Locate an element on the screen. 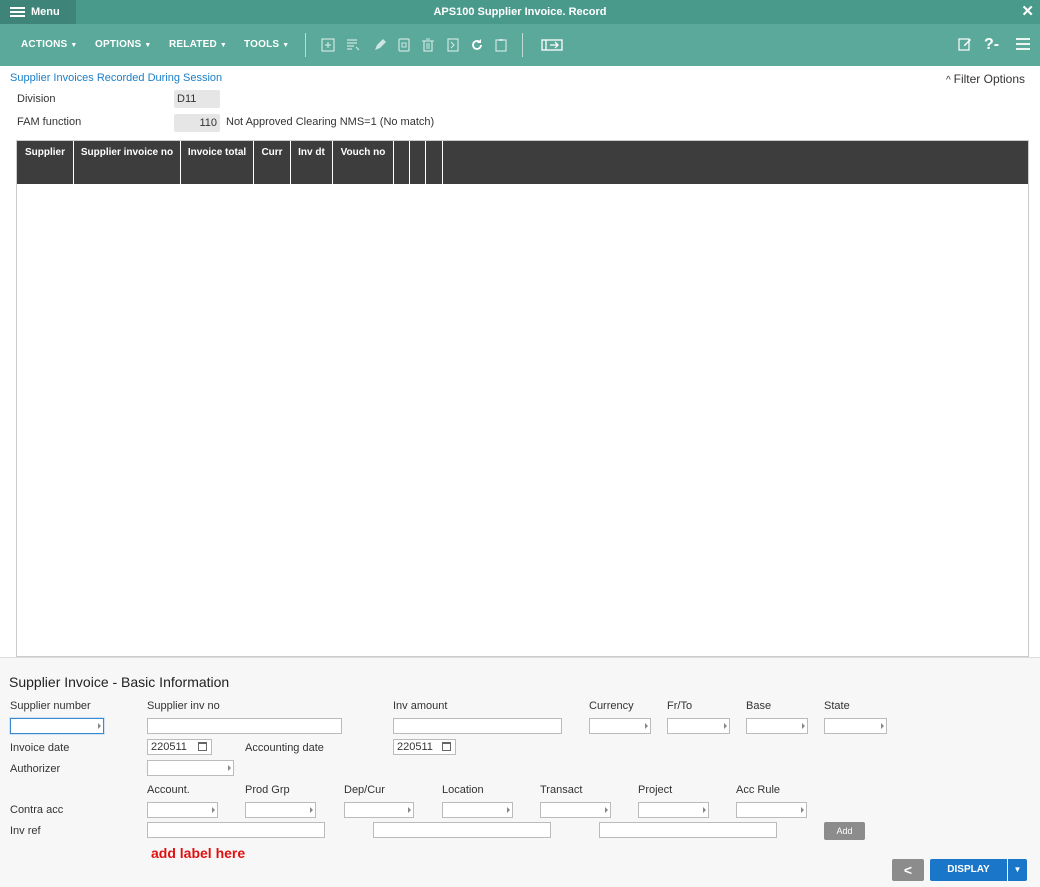 This screenshot has width=1040, height=887. copy-icon is located at coordinates (404, 45).